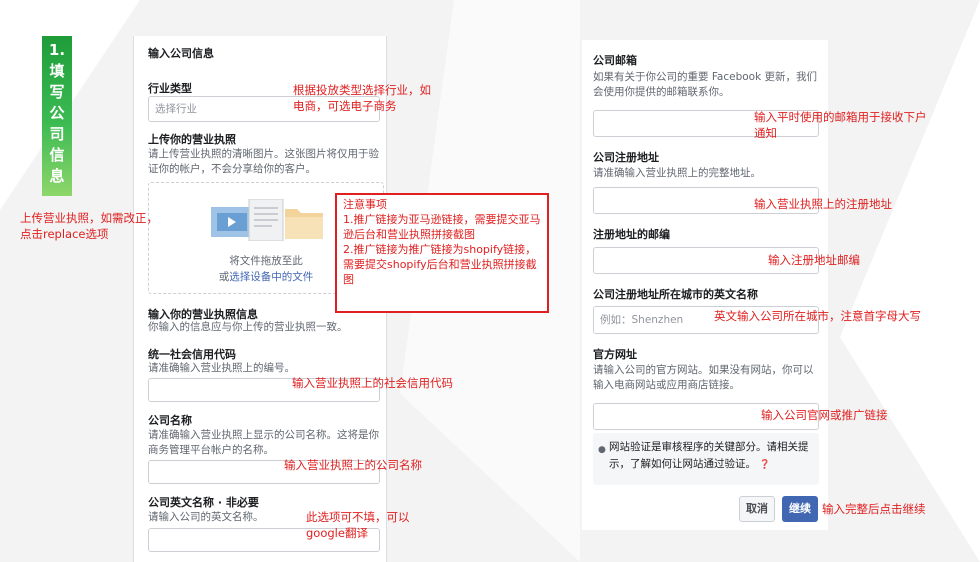 Image resolution: width=980 pixels, height=562 pixels. Describe the element at coordinates (57, 155) in the screenshot. I see `step-char: 信` at that location.